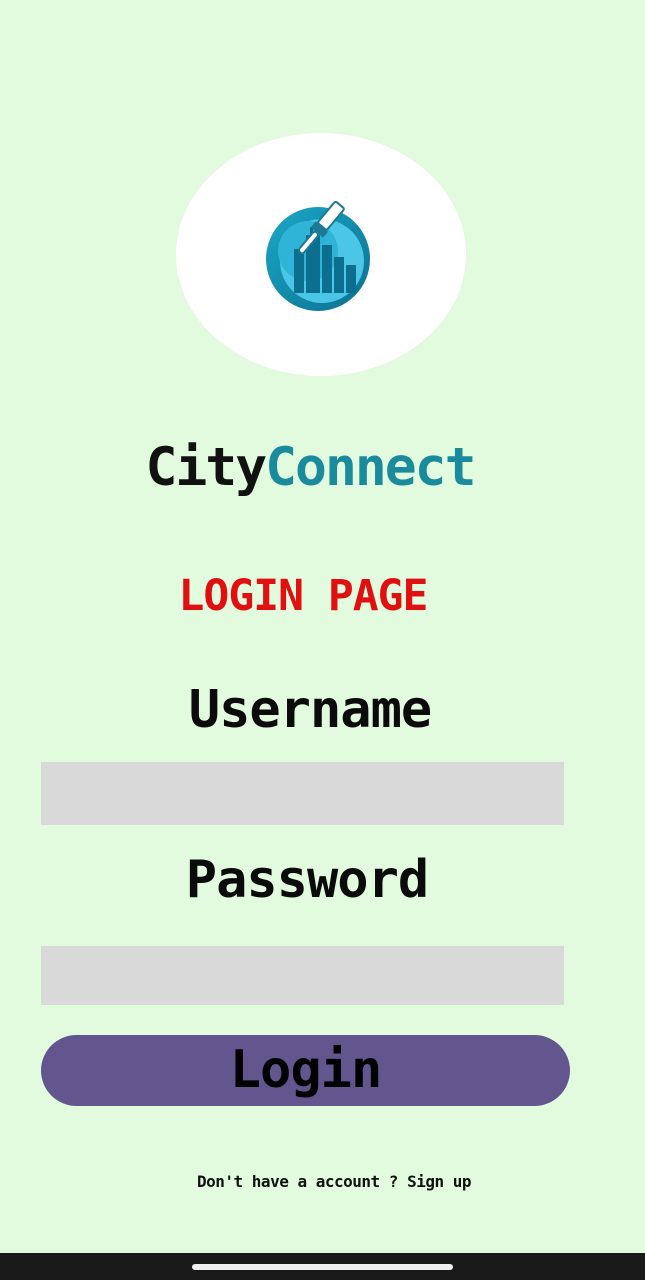  Describe the element at coordinates (439, 1181) in the screenshot. I see `signup-link: Sign up` at that location.